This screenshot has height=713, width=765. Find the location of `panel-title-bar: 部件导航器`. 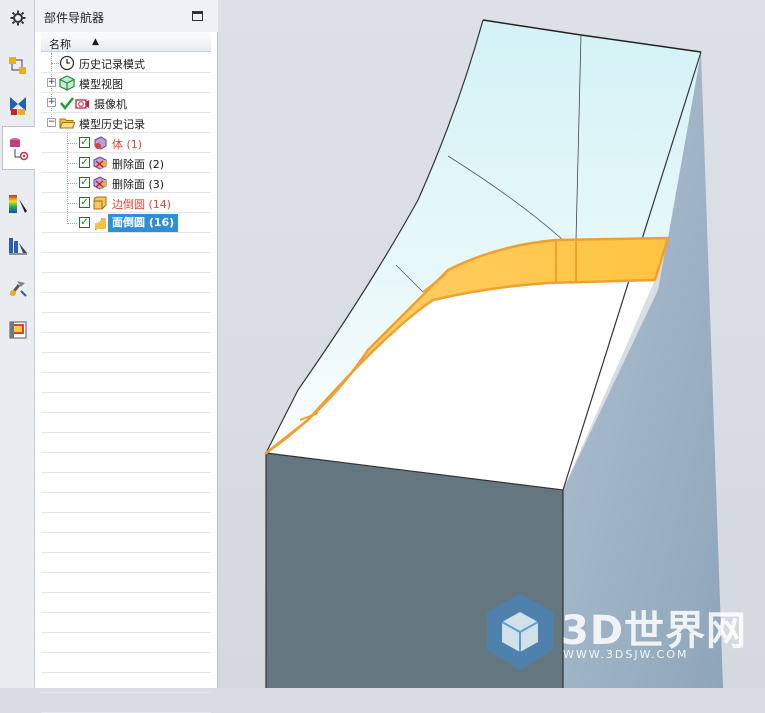

panel-title-bar: 部件导航器 is located at coordinates (126, 16).